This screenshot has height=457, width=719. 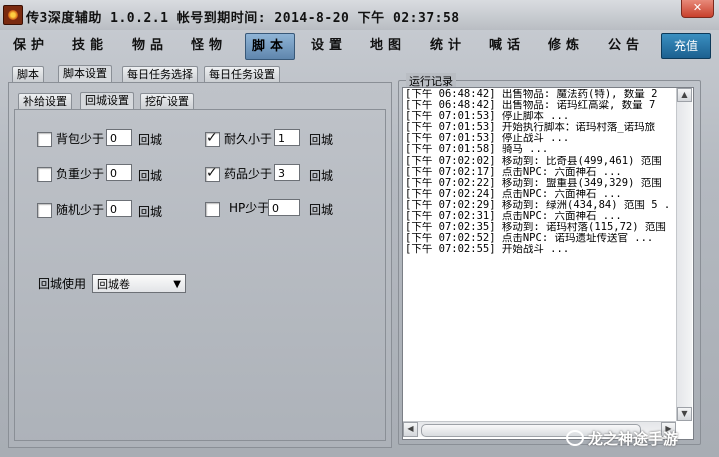 What do you see at coordinates (686, 46) in the screenshot?
I see `charge-button: 充值` at bounding box center [686, 46].